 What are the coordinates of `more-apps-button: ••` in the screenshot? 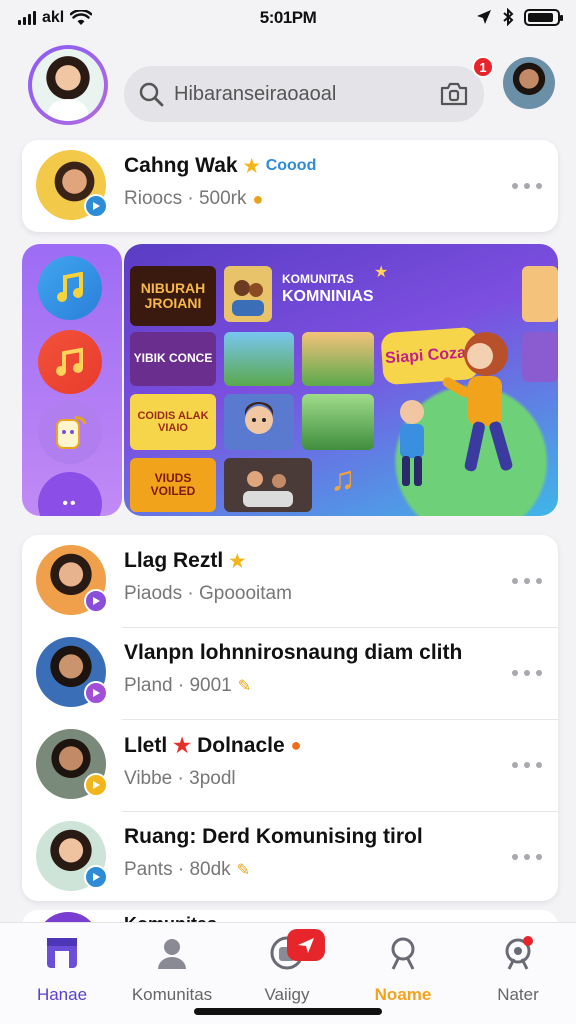 It's located at (70, 494).